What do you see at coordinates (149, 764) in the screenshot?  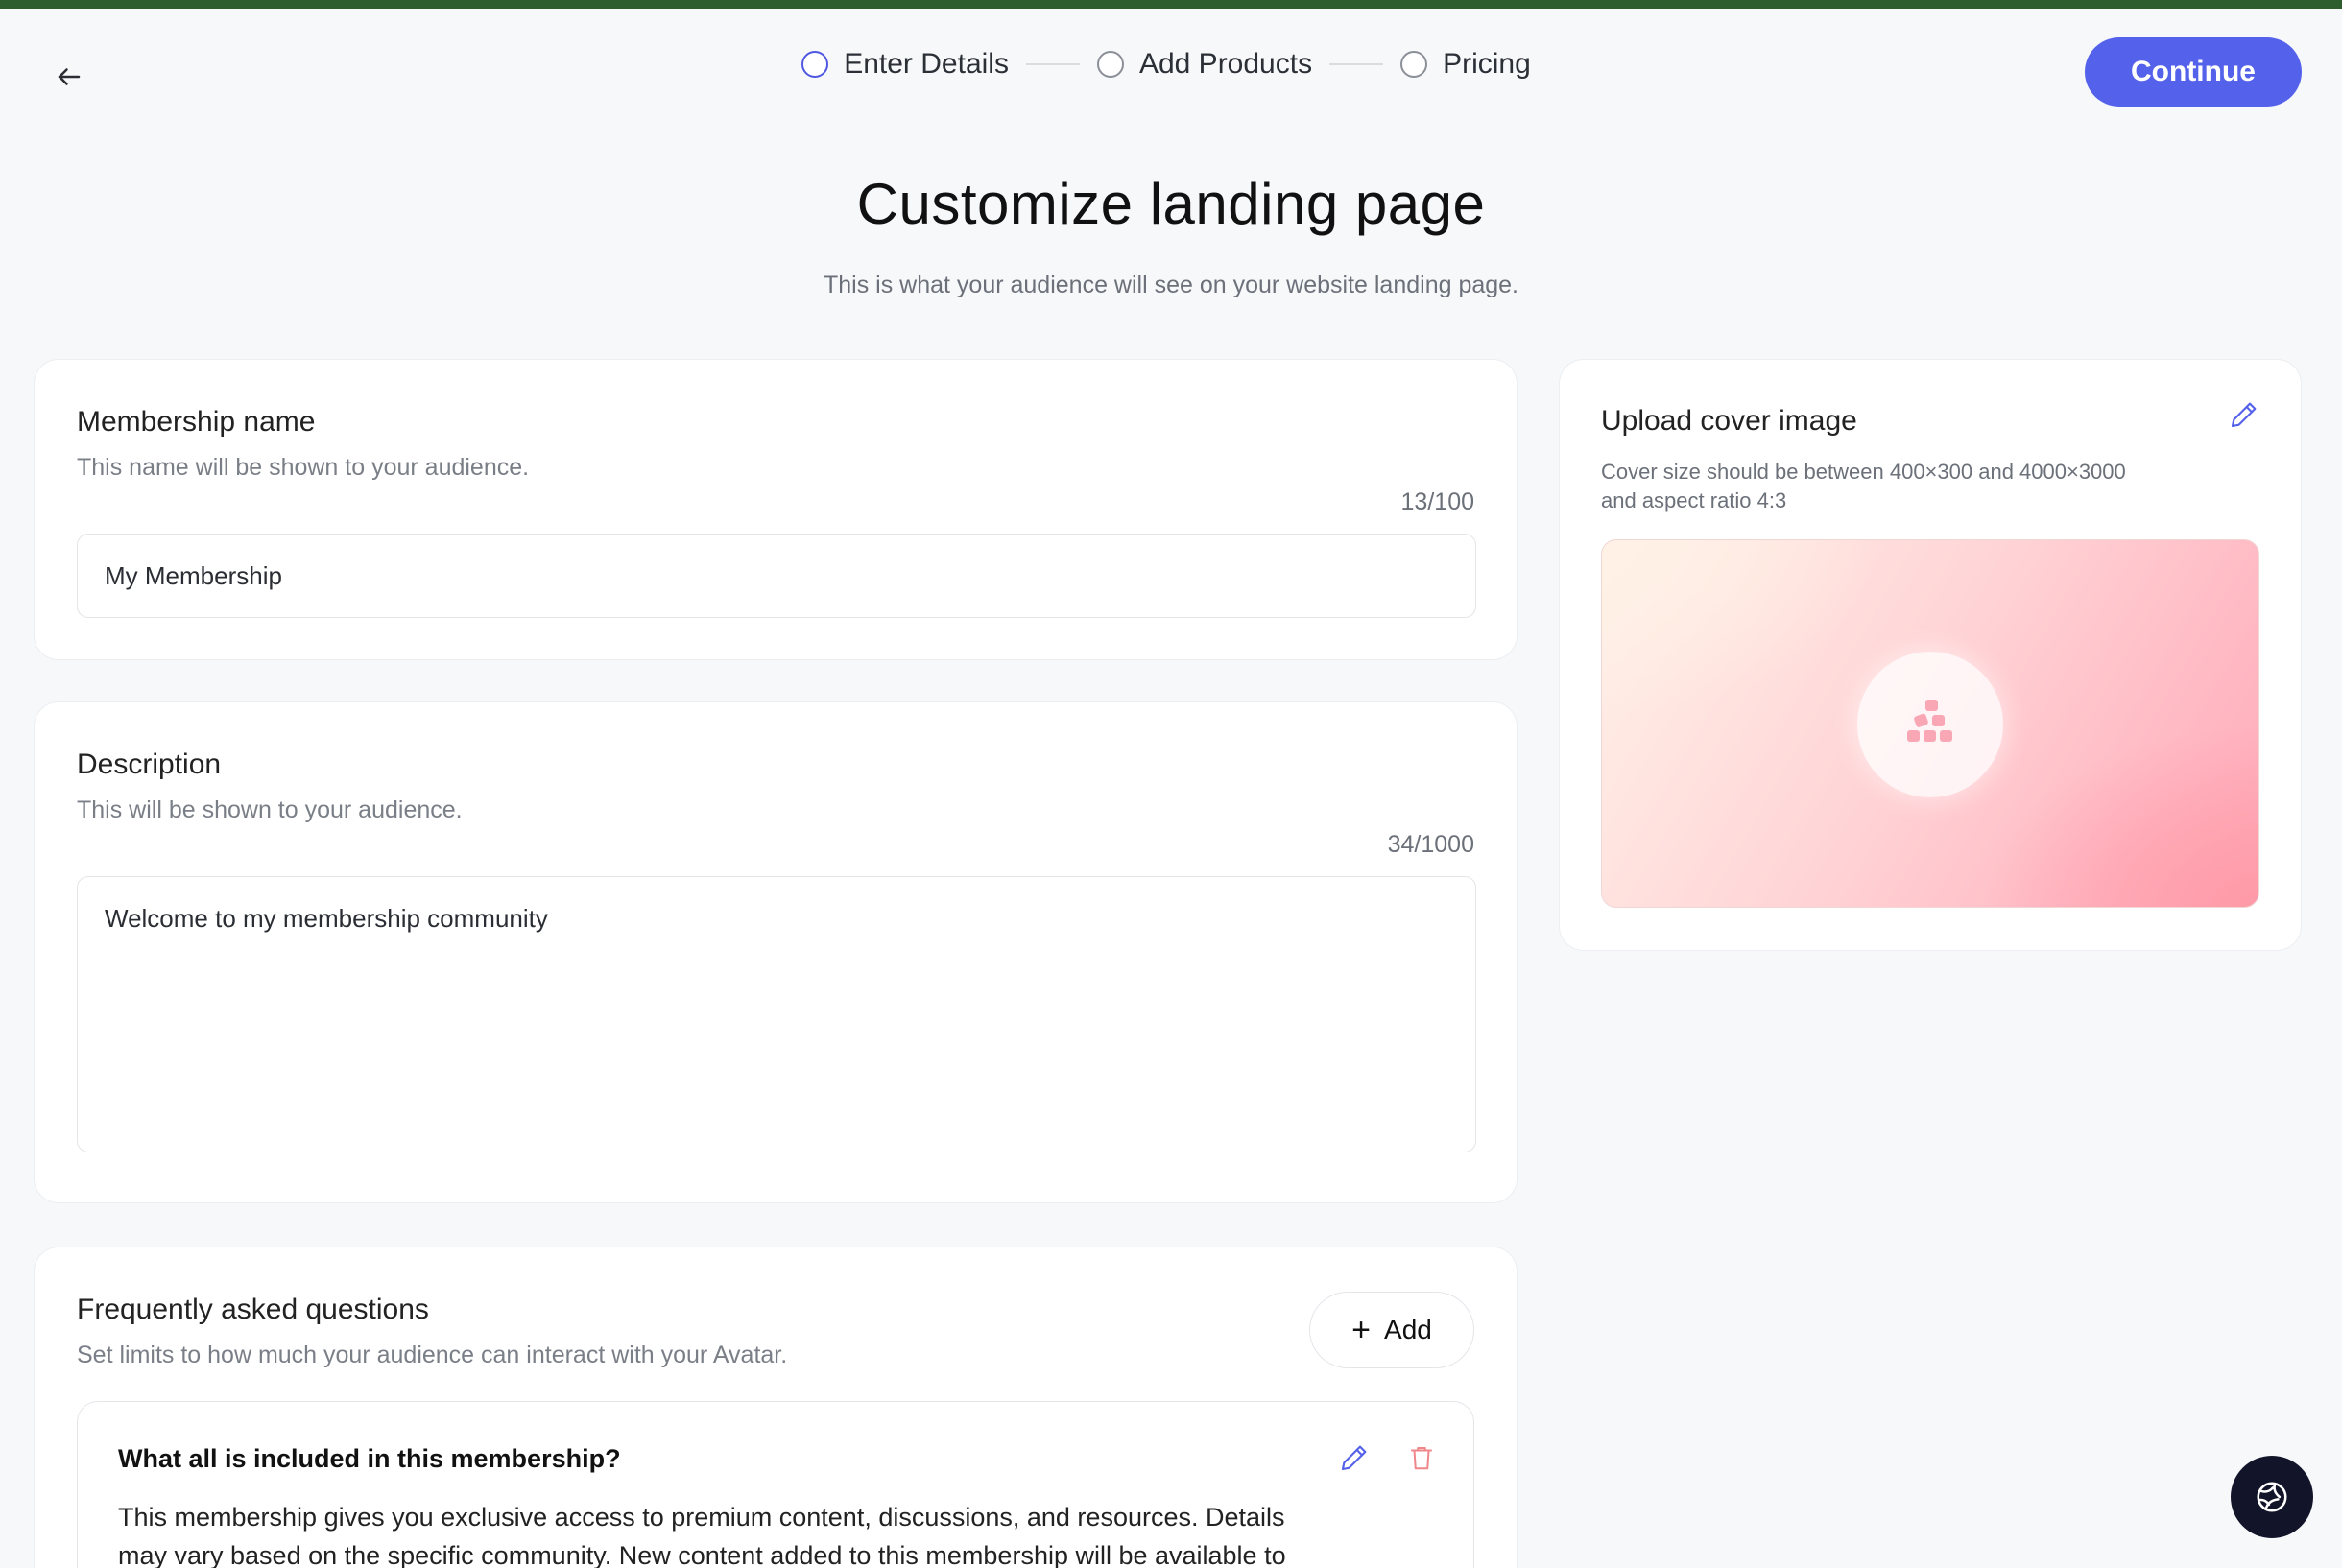 I see `description-title: Description` at bounding box center [149, 764].